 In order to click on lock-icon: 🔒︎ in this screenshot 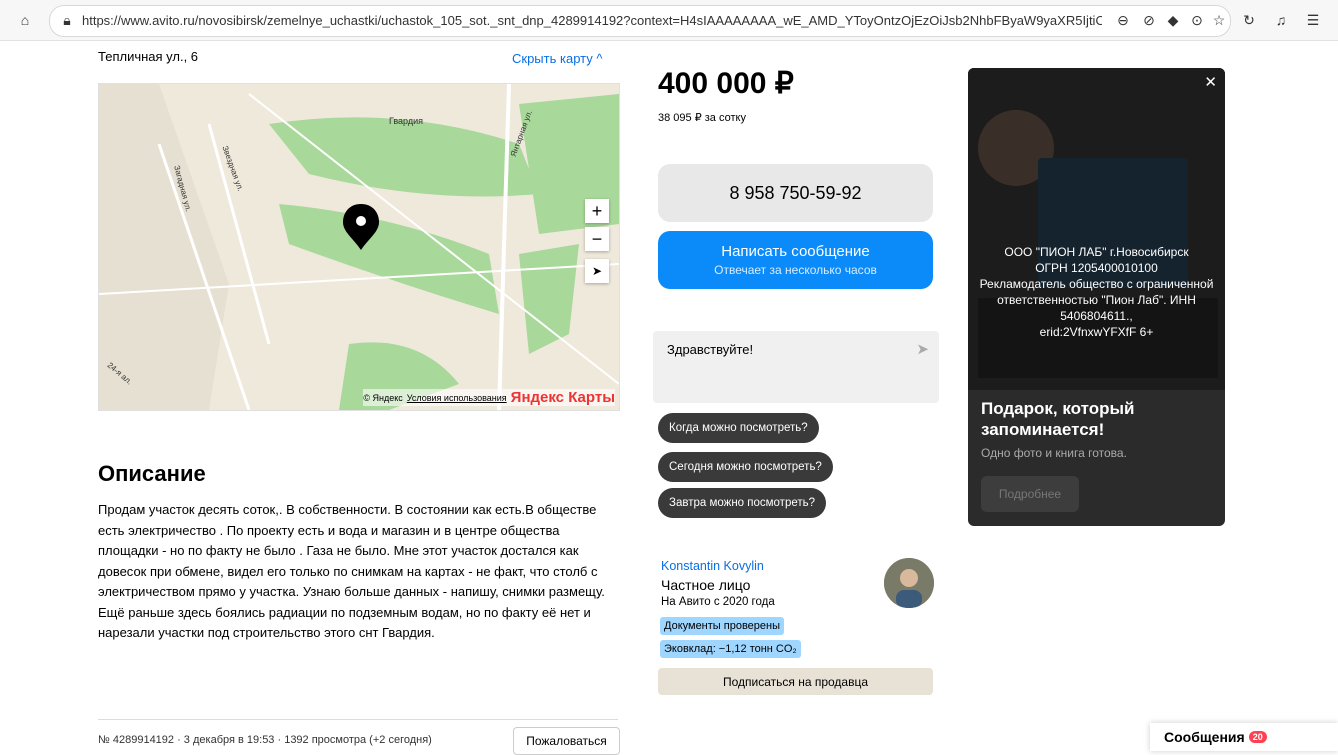, I will do `click(67, 20)`.